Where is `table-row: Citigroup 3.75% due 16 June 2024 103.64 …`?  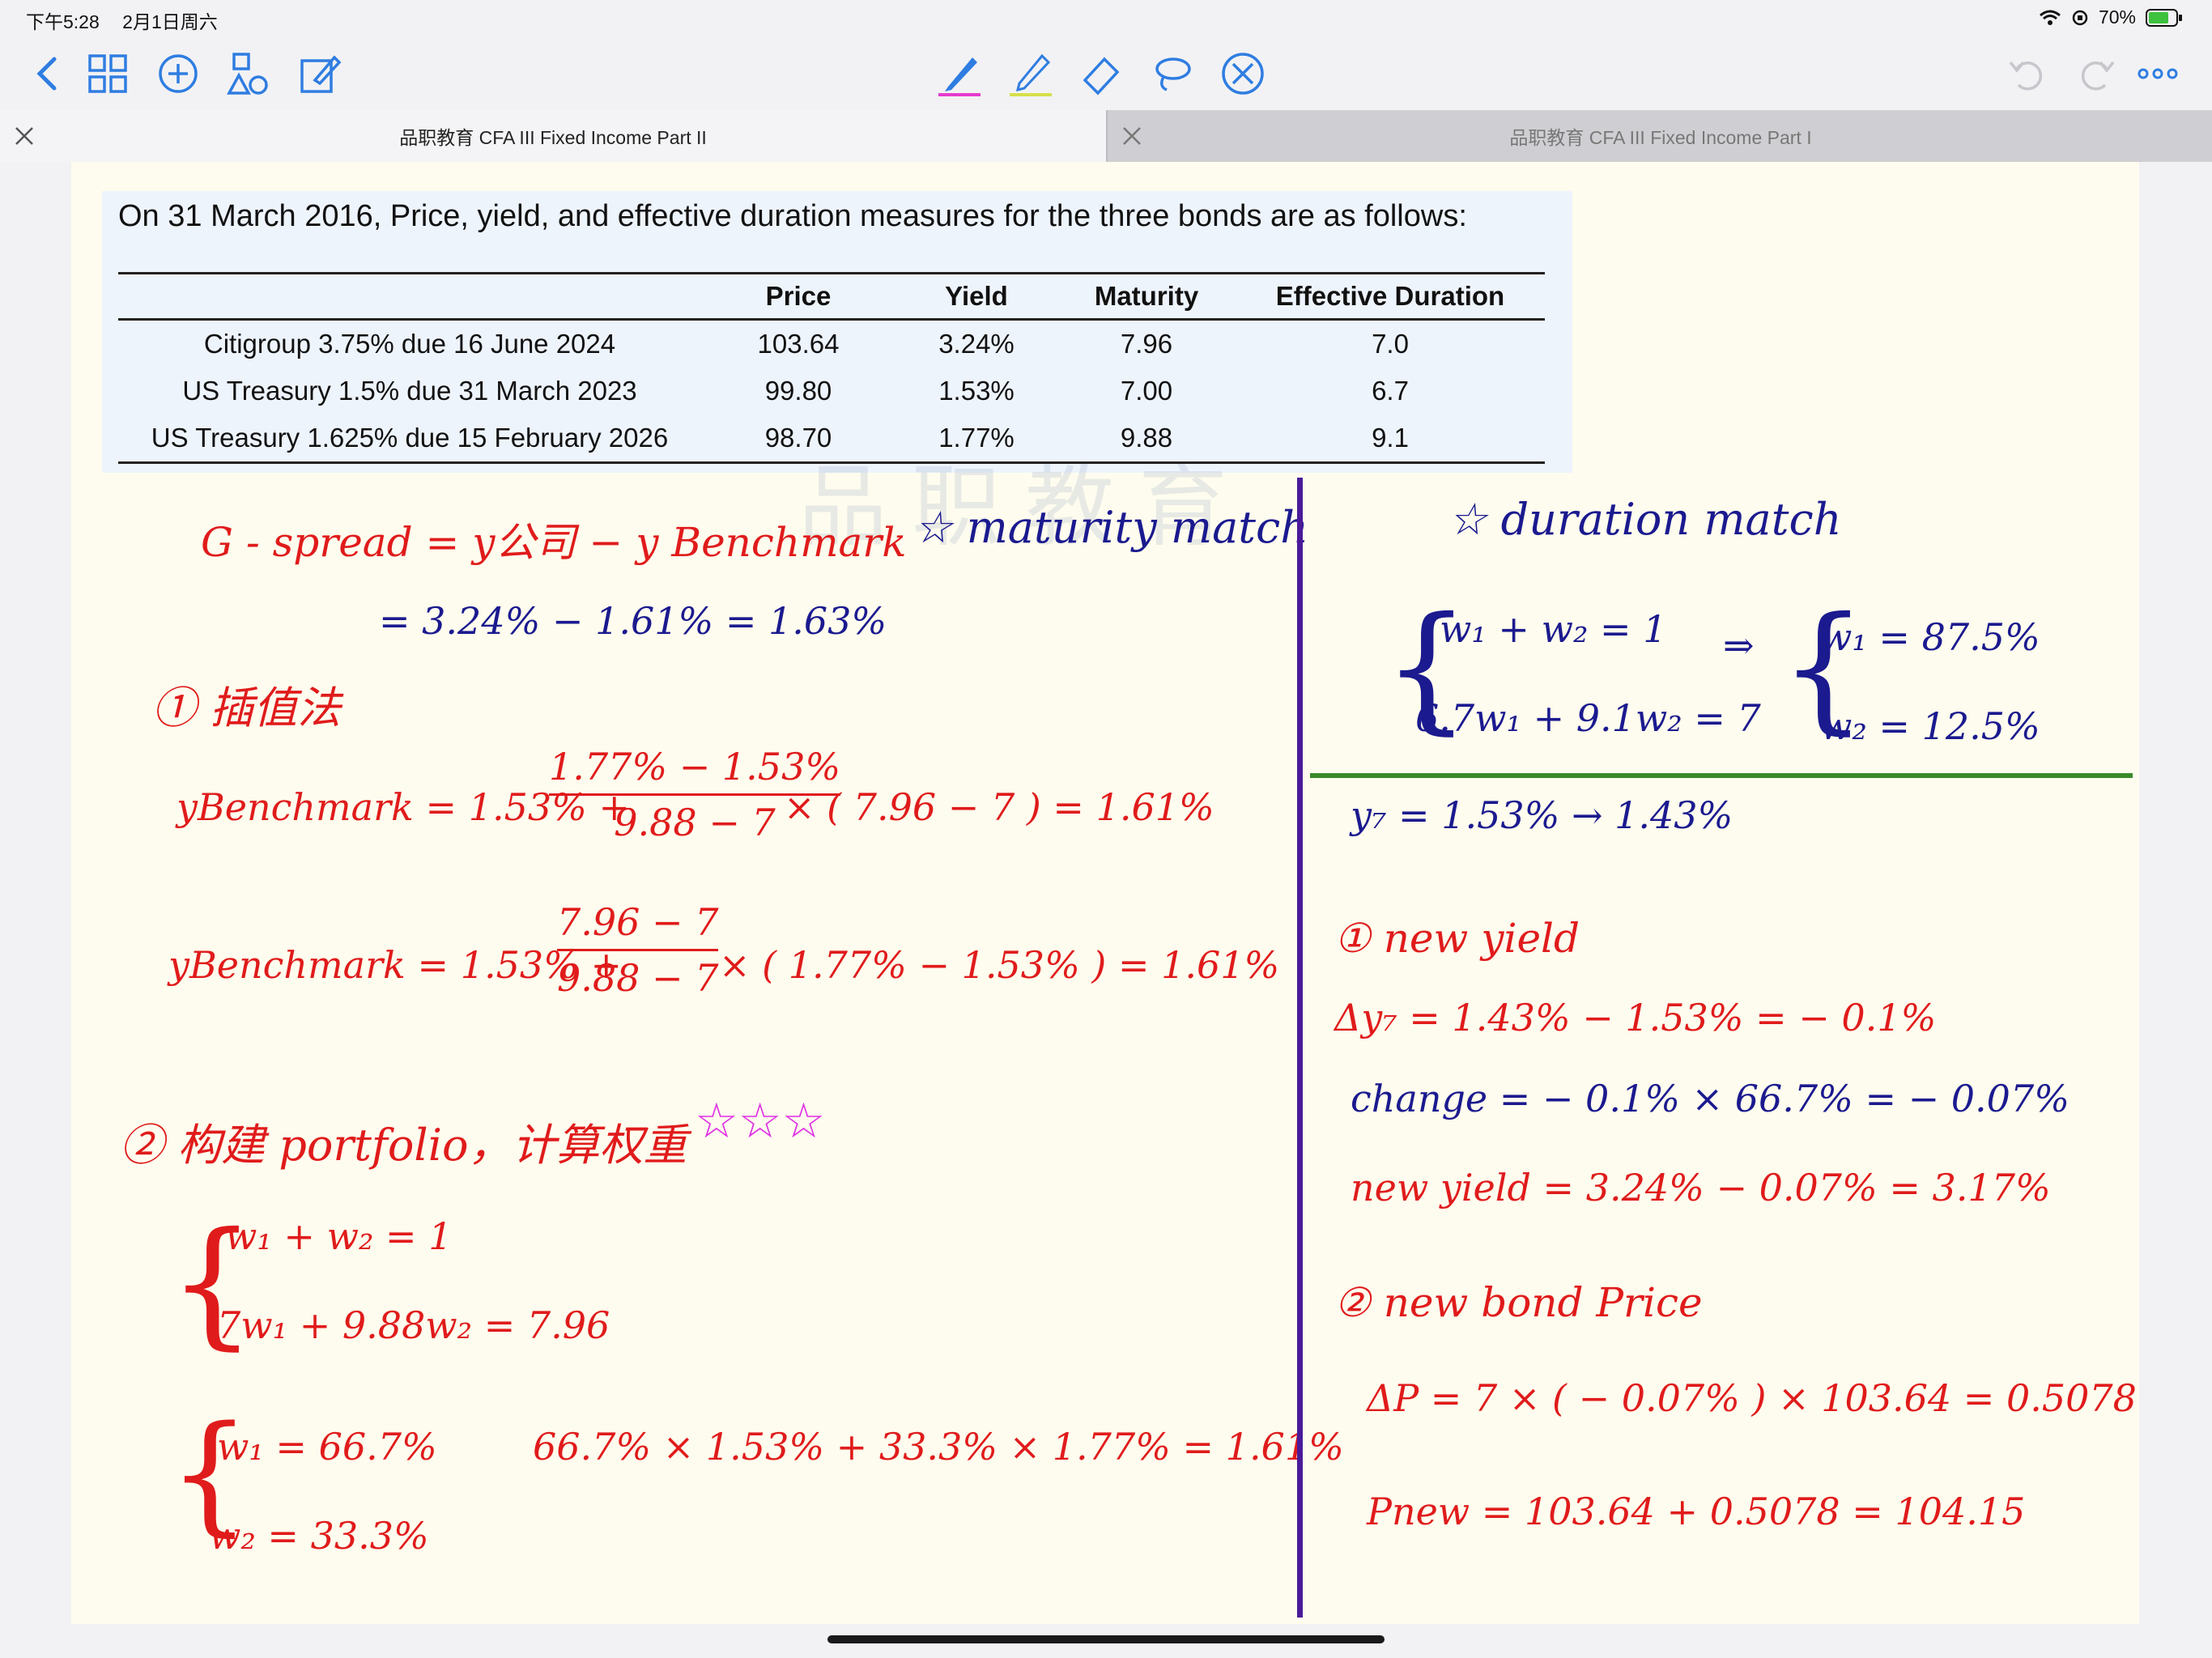
table-row: Citigroup 3.75% due 16 June 2024 103.64 … is located at coordinates (832, 344).